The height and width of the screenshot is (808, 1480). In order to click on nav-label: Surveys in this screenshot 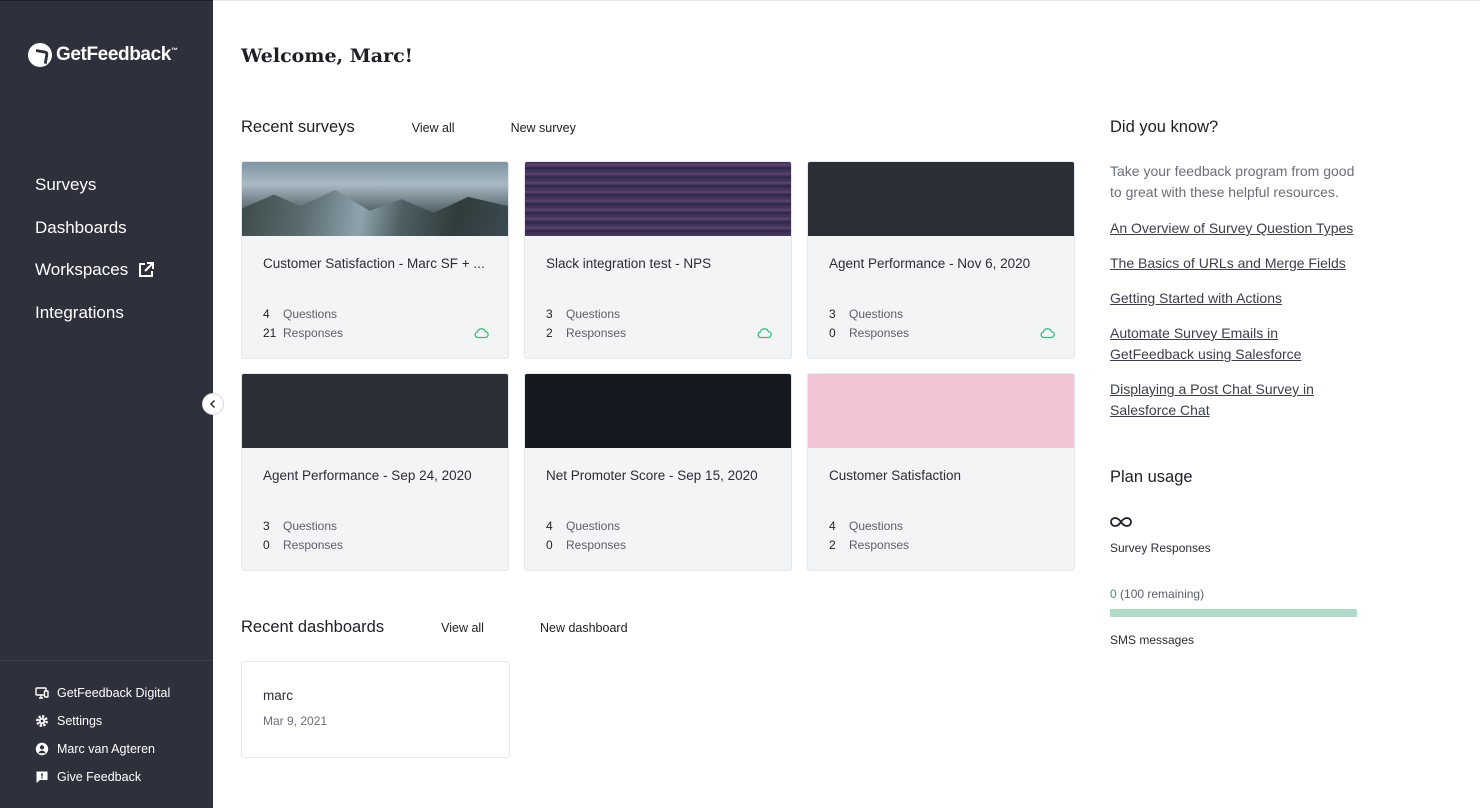, I will do `click(66, 184)`.